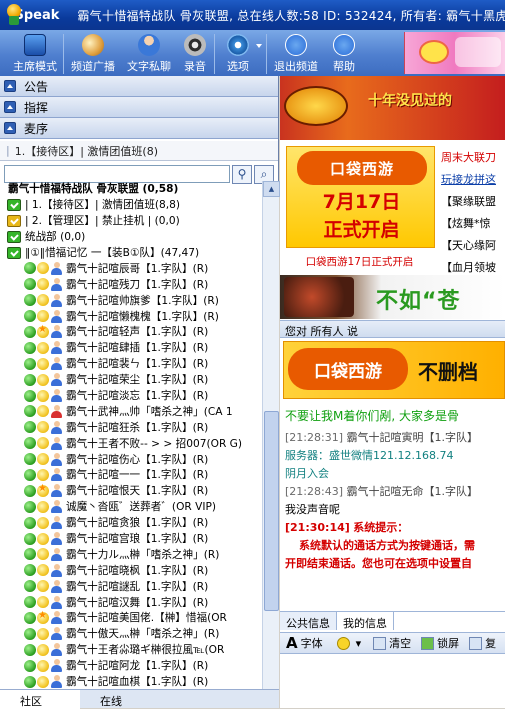 The height and width of the screenshot is (709, 505). What do you see at coordinates (413, 491) in the screenshot?
I see `message-sender: 霸气十記喧无命【1.字队】` at bounding box center [413, 491].